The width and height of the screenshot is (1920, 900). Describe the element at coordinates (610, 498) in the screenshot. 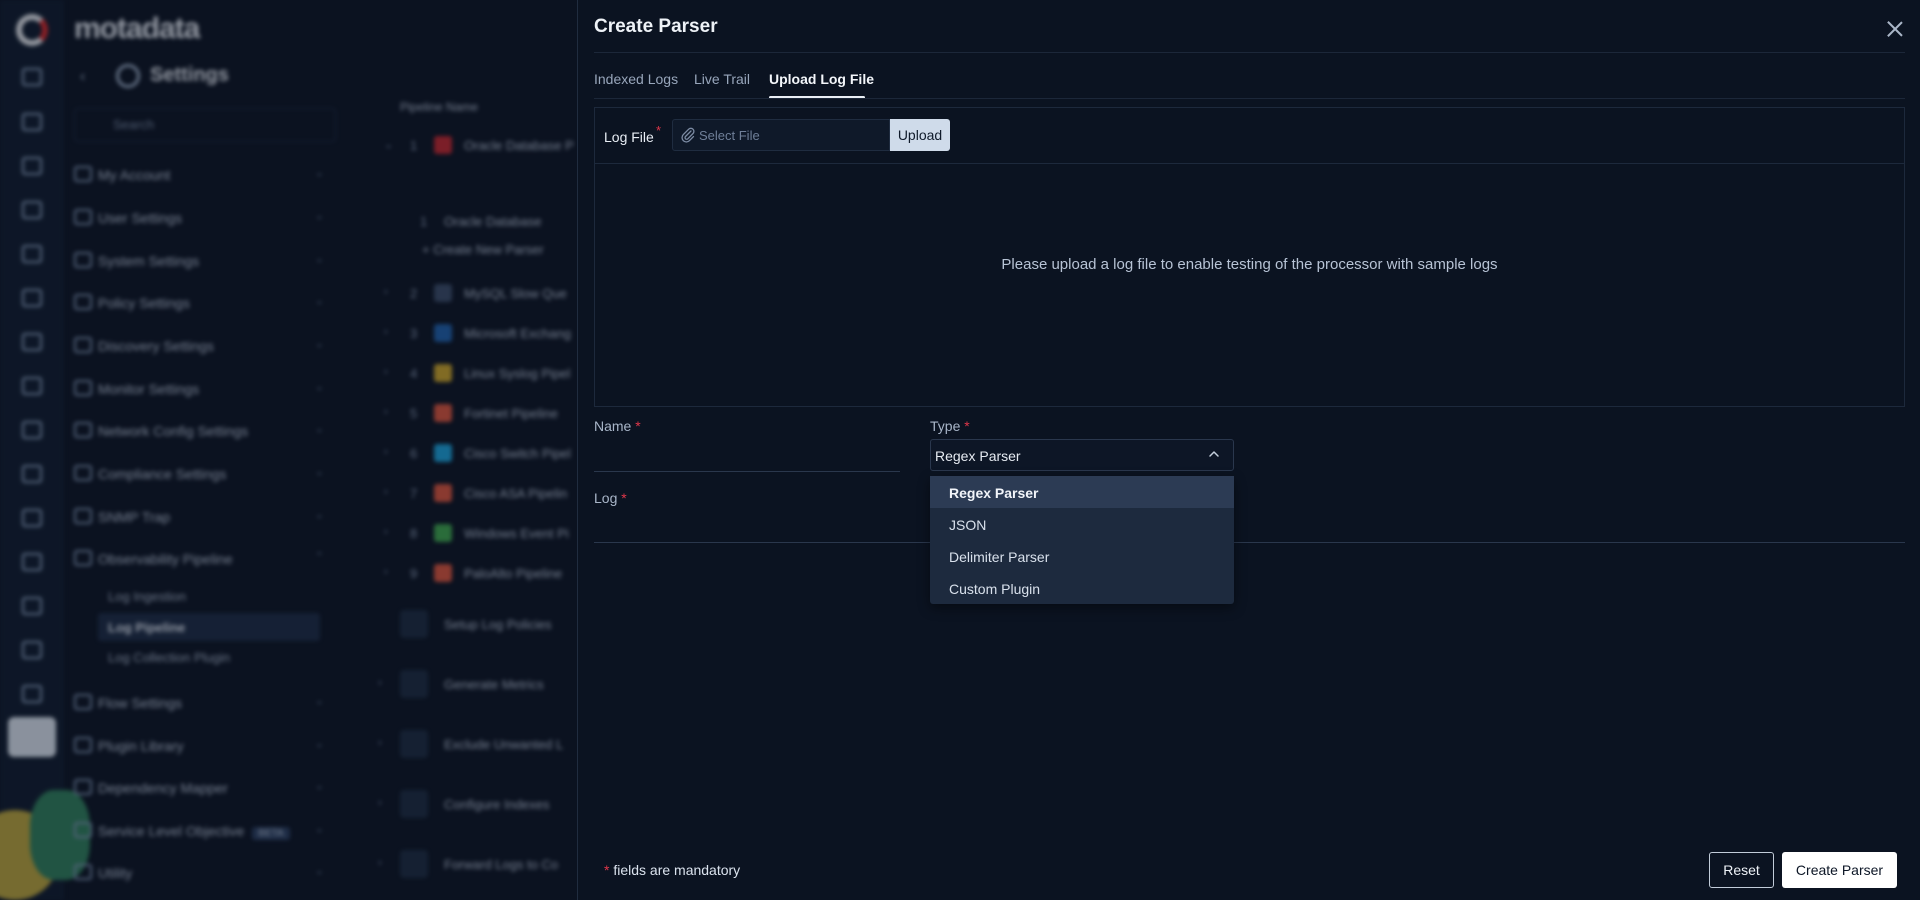

I see `log-label: Log *` at that location.